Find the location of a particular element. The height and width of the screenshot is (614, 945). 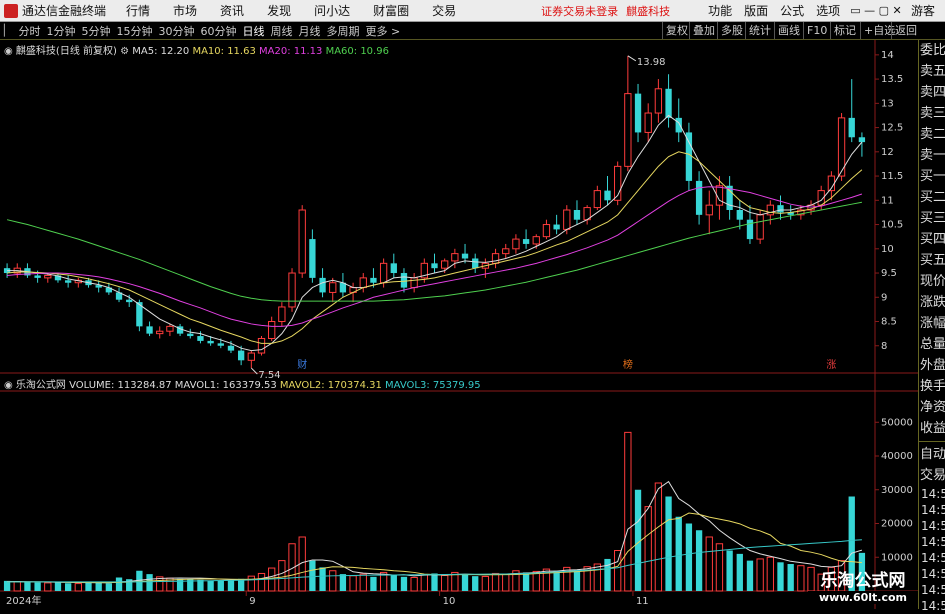

panel-auto: 自动 is located at coordinates (932, 454).